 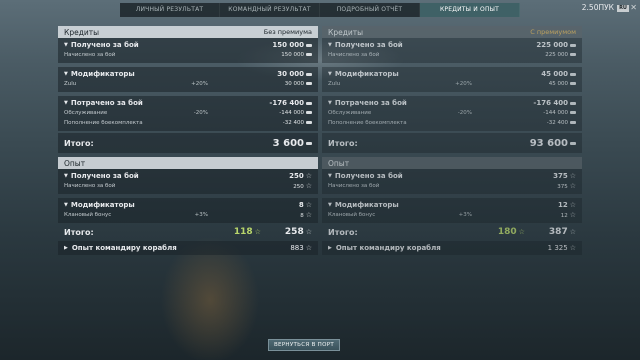 I want to click on credits-spent-label: Потрачено за бой, so click(x=106, y=103).